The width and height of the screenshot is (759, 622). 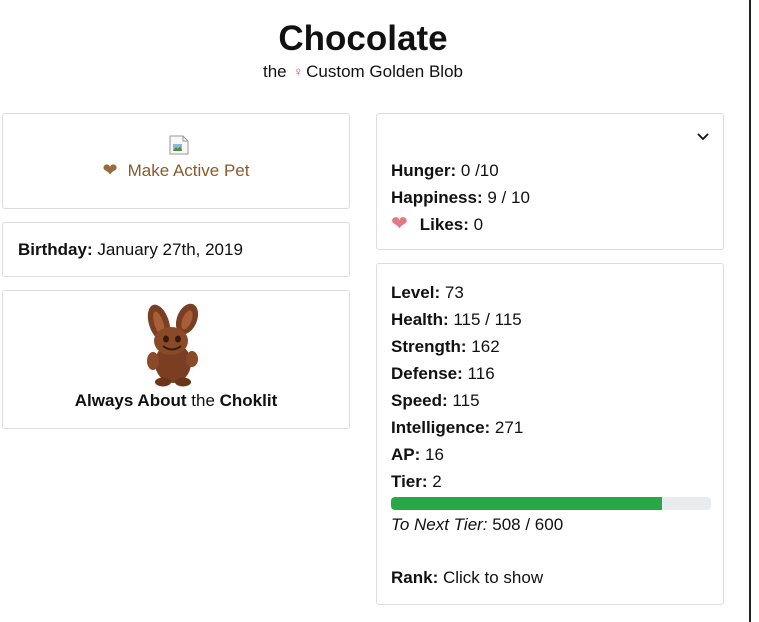 I want to click on hunger-label: Hunger:, so click(x=424, y=170).